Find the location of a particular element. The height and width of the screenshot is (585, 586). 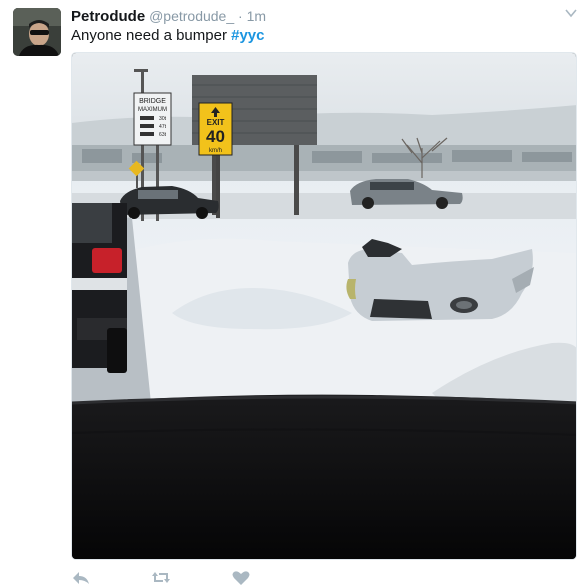

sign-exit-label: EXIT is located at coordinates (216, 122).